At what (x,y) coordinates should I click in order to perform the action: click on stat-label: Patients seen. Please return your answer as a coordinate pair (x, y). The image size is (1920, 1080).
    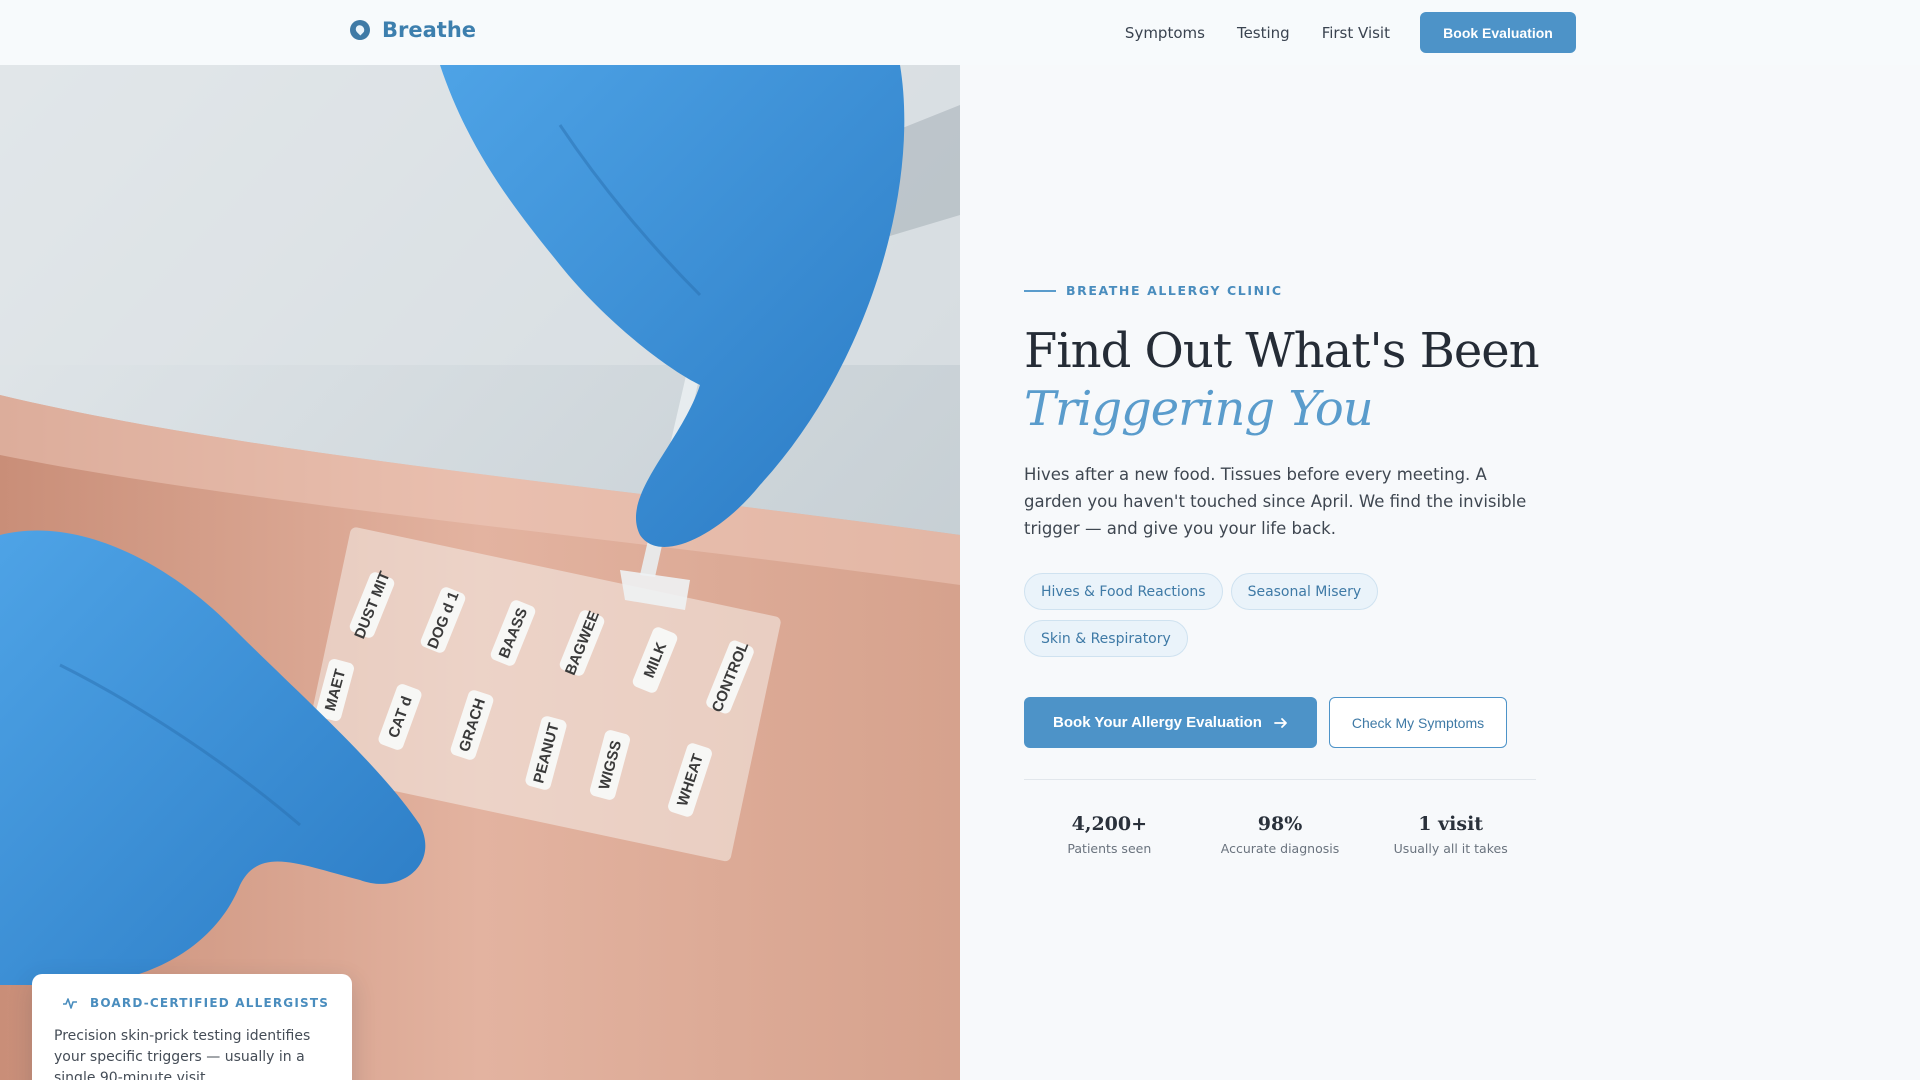
    Looking at the image, I should click on (1109, 848).